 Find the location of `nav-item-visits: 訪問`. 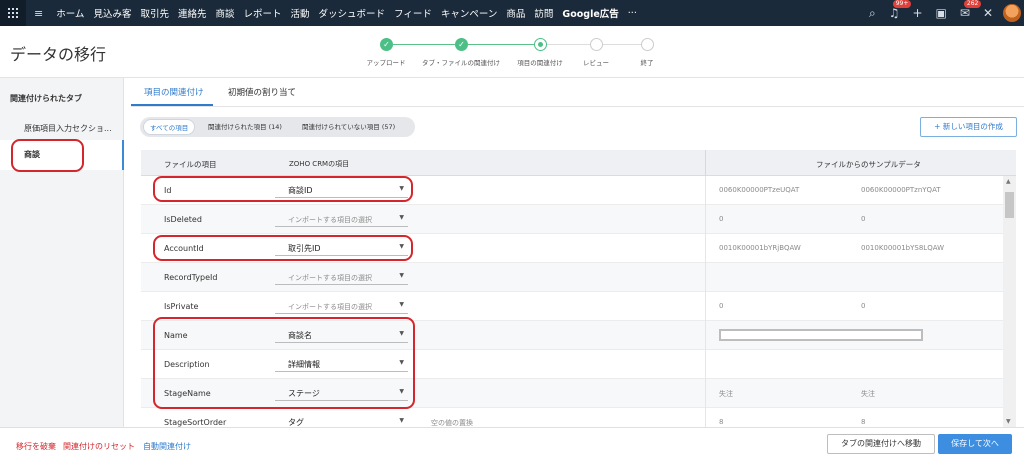

nav-item-visits: 訪問 is located at coordinates (543, 13).